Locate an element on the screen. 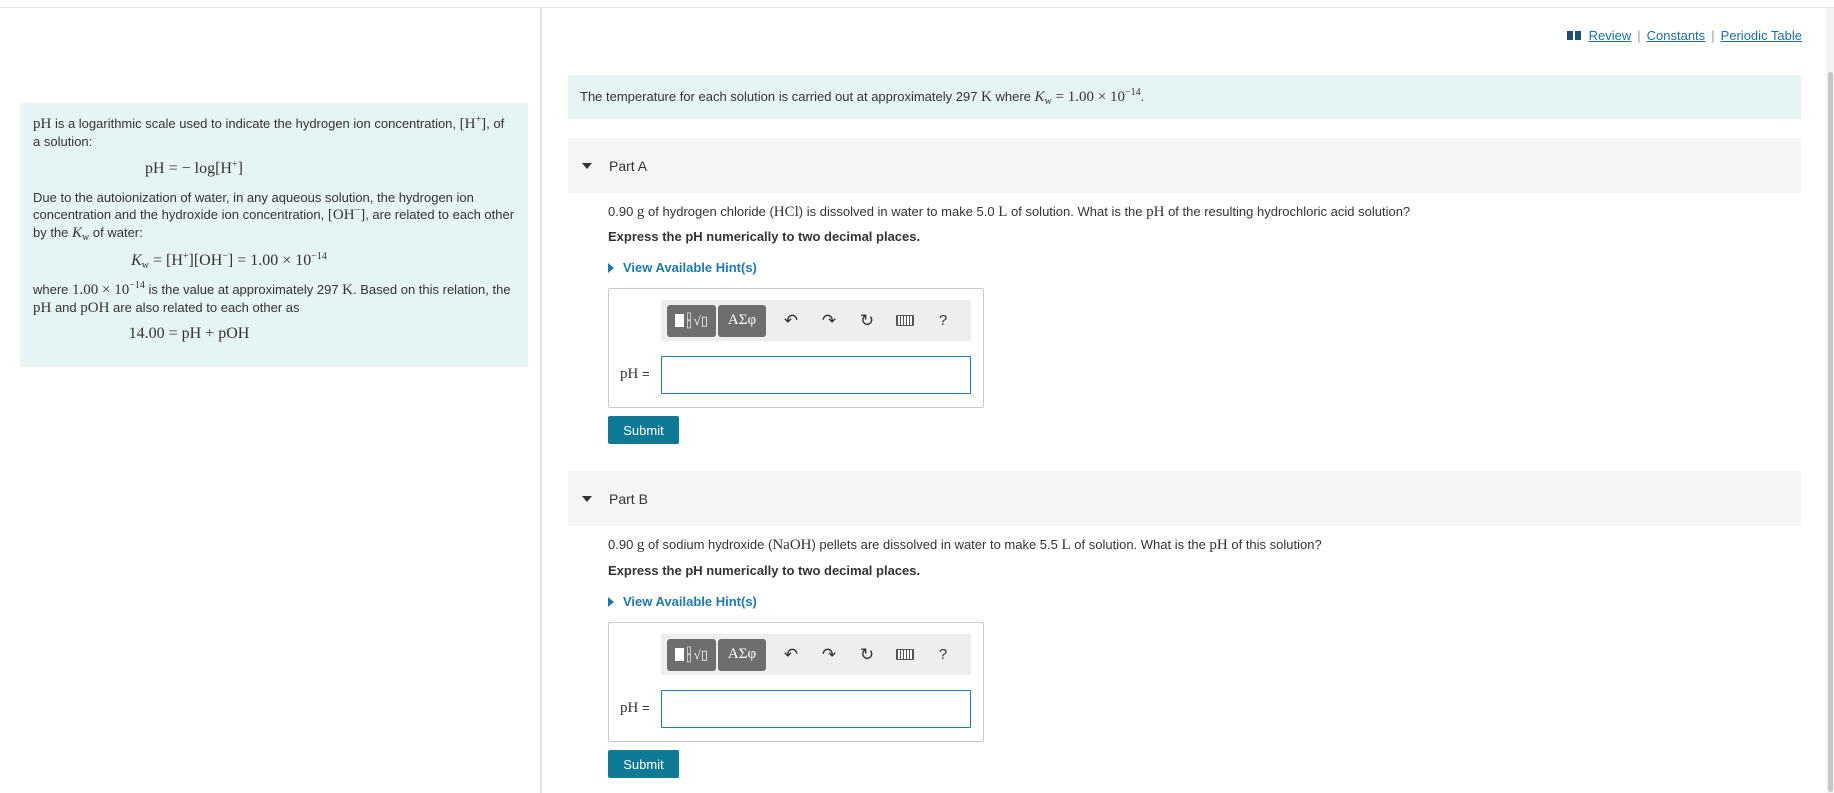 This screenshot has width=1834, height=793. top-rule is located at coordinates (917, 7).